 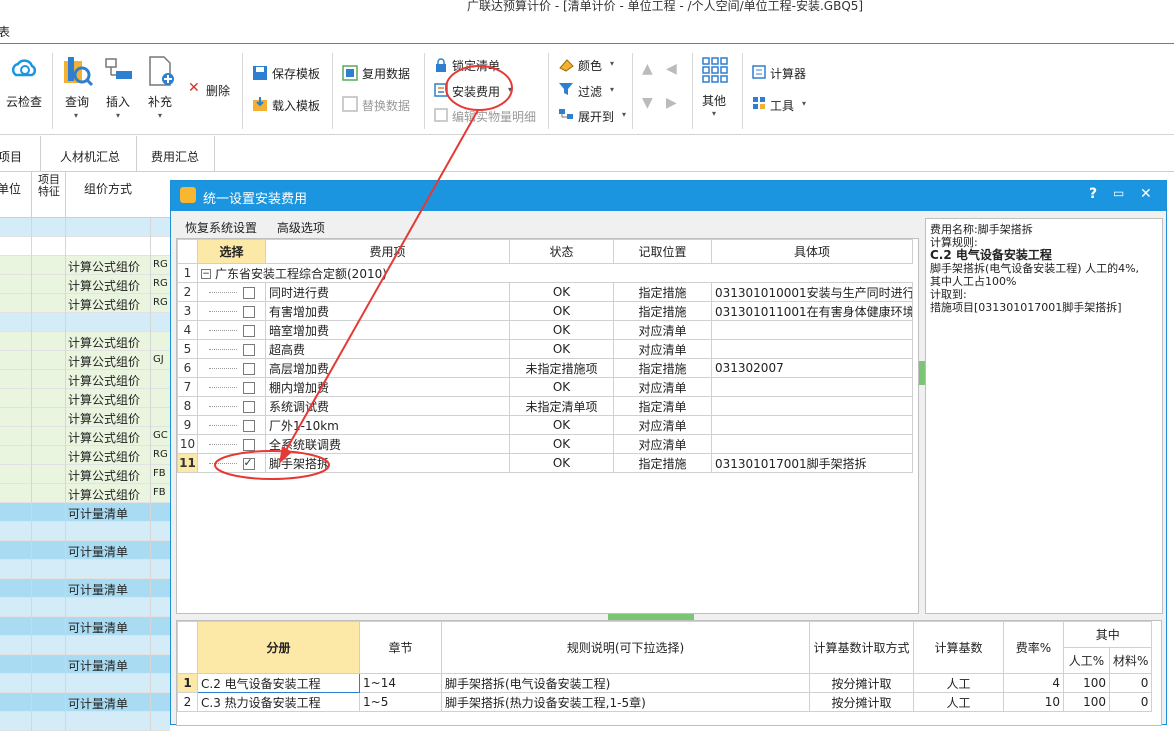 I want to click on rule-base: 人工, so click(x=958, y=702).